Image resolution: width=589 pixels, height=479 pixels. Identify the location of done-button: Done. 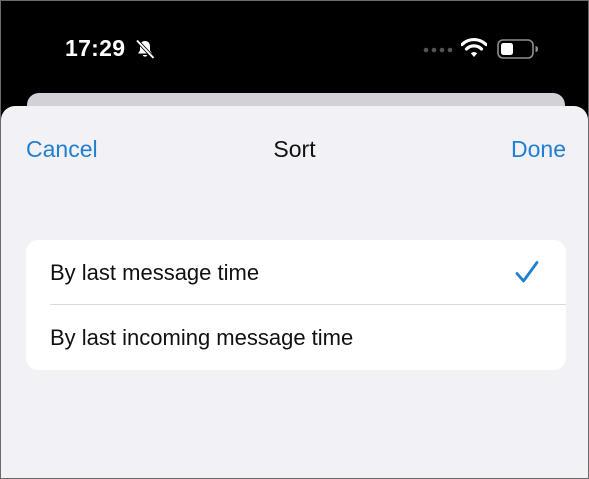
(538, 149).